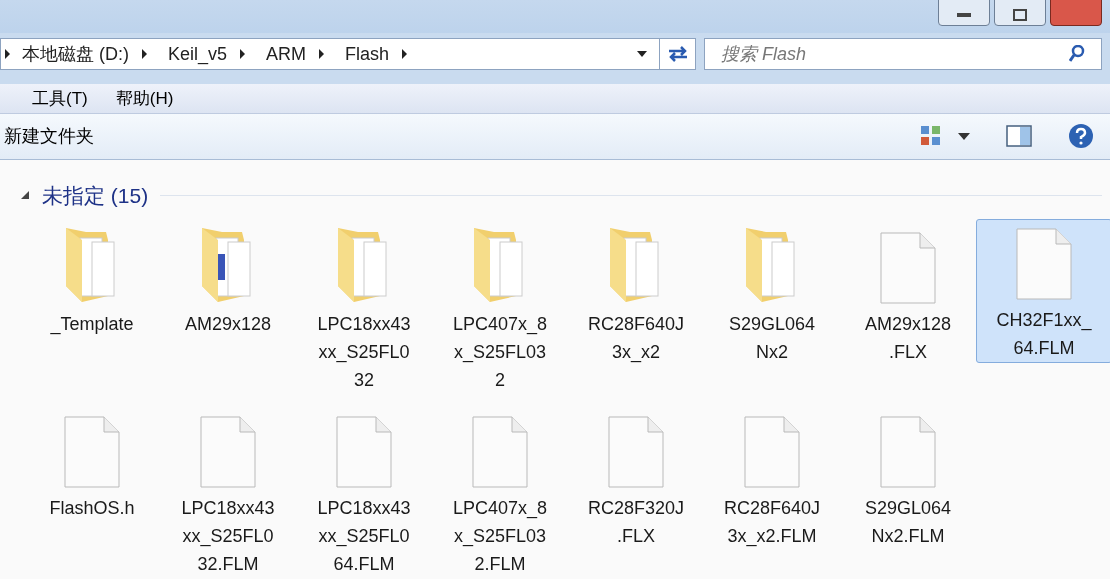  I want to click on file-item: LPC18xx43 xx_S25FL0 64.FLM, so click(364, 491).